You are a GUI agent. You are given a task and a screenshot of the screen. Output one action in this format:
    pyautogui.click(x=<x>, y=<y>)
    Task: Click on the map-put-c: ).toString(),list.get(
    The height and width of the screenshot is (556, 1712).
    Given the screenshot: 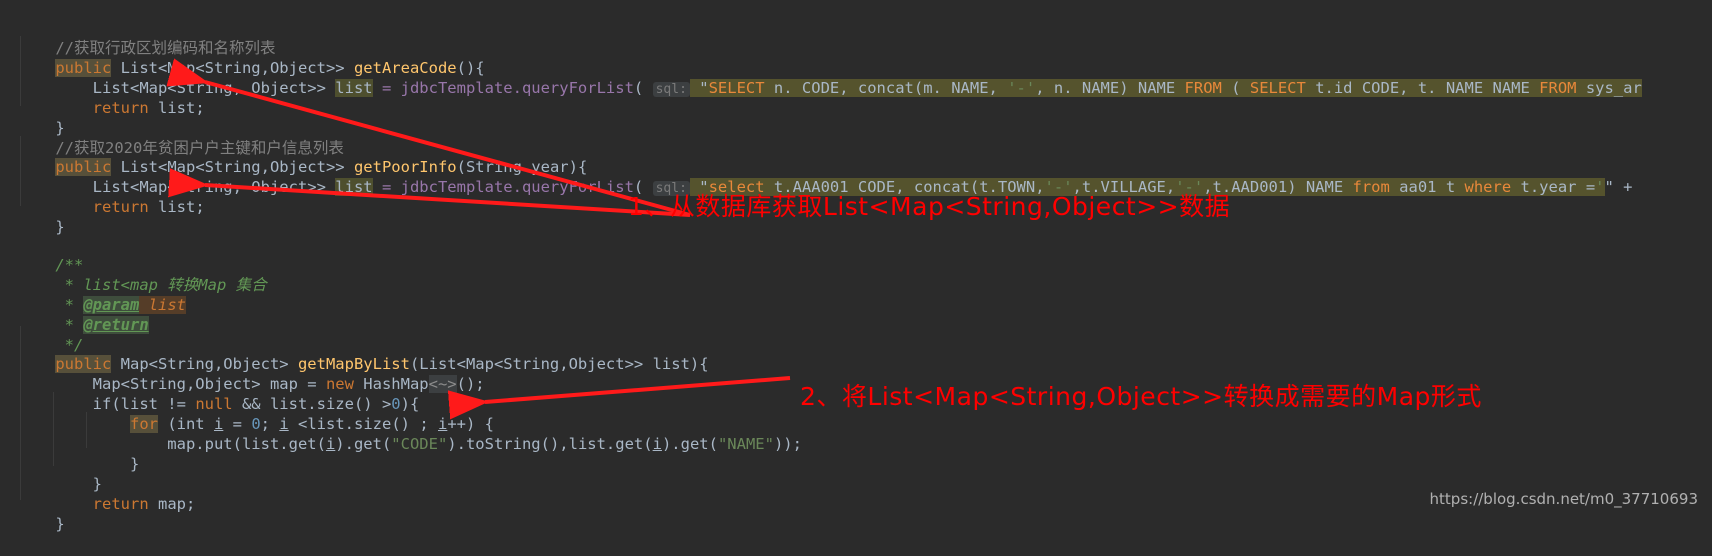 What is the action you would take?
    pyautogui.click(x=550, y=444)
    